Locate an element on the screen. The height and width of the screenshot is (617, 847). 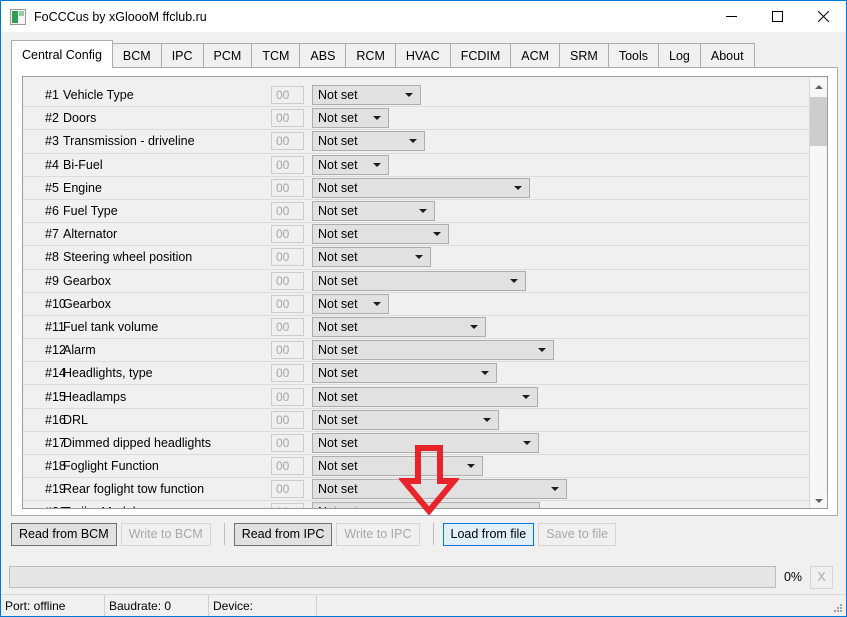
config-row-label: Trailer Module is located at coordinates (167, 506).